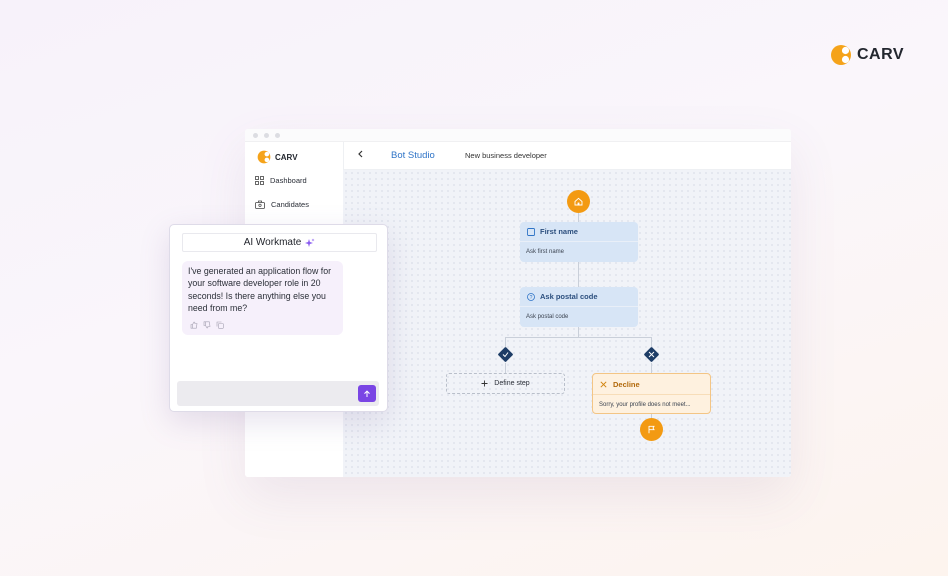  I want to click on sidebar-item-dashboard: Dashboard, so click(281, 180).